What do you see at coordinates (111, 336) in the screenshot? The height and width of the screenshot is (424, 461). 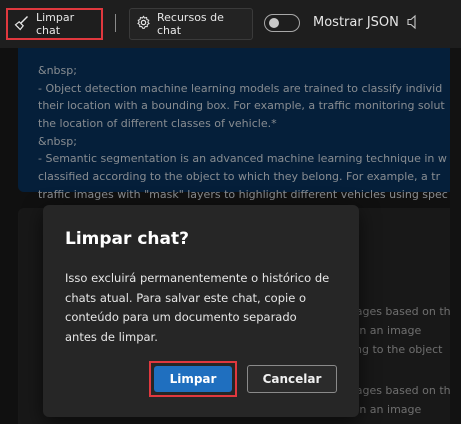 I see `dialog-body-line: antes de limpar.` at bounding box center [111, 336].